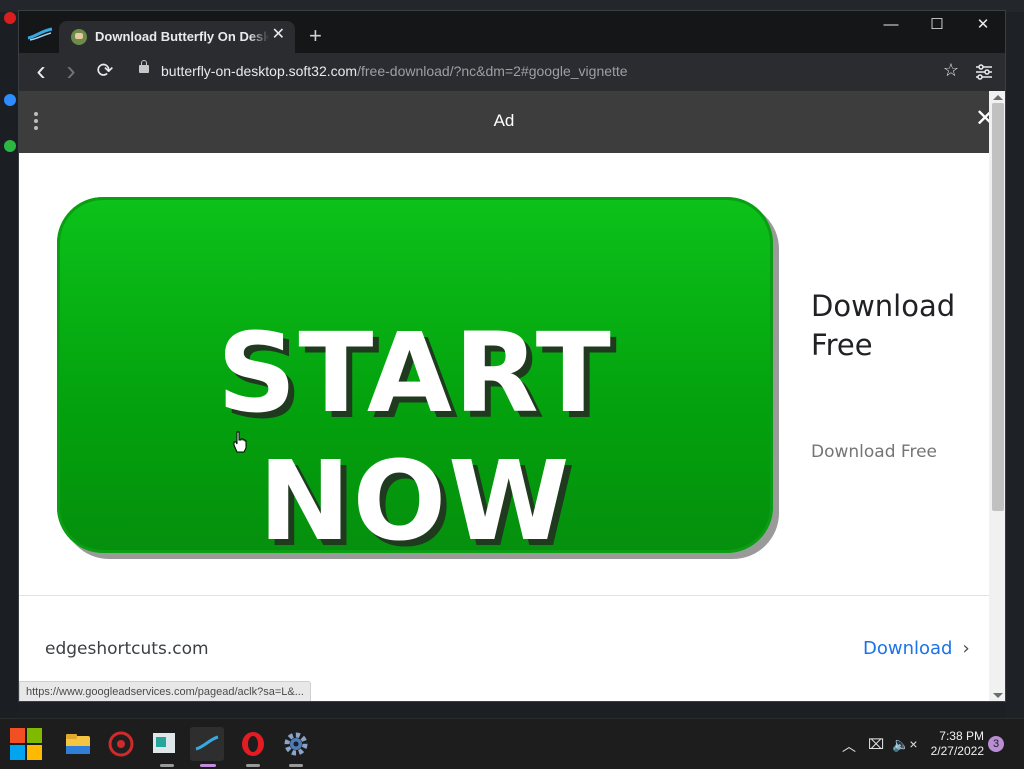  I want to click on browser-logo-icon, so click(40, 34).